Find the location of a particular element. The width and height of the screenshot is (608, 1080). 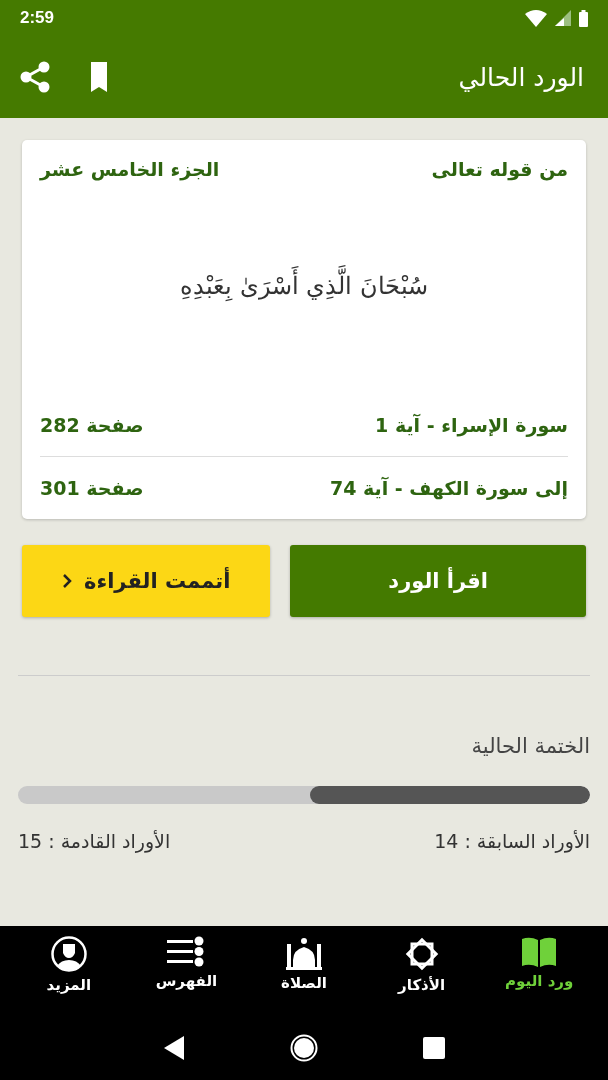

nav-tab: الصلاة is located at coordinates (304, 976).